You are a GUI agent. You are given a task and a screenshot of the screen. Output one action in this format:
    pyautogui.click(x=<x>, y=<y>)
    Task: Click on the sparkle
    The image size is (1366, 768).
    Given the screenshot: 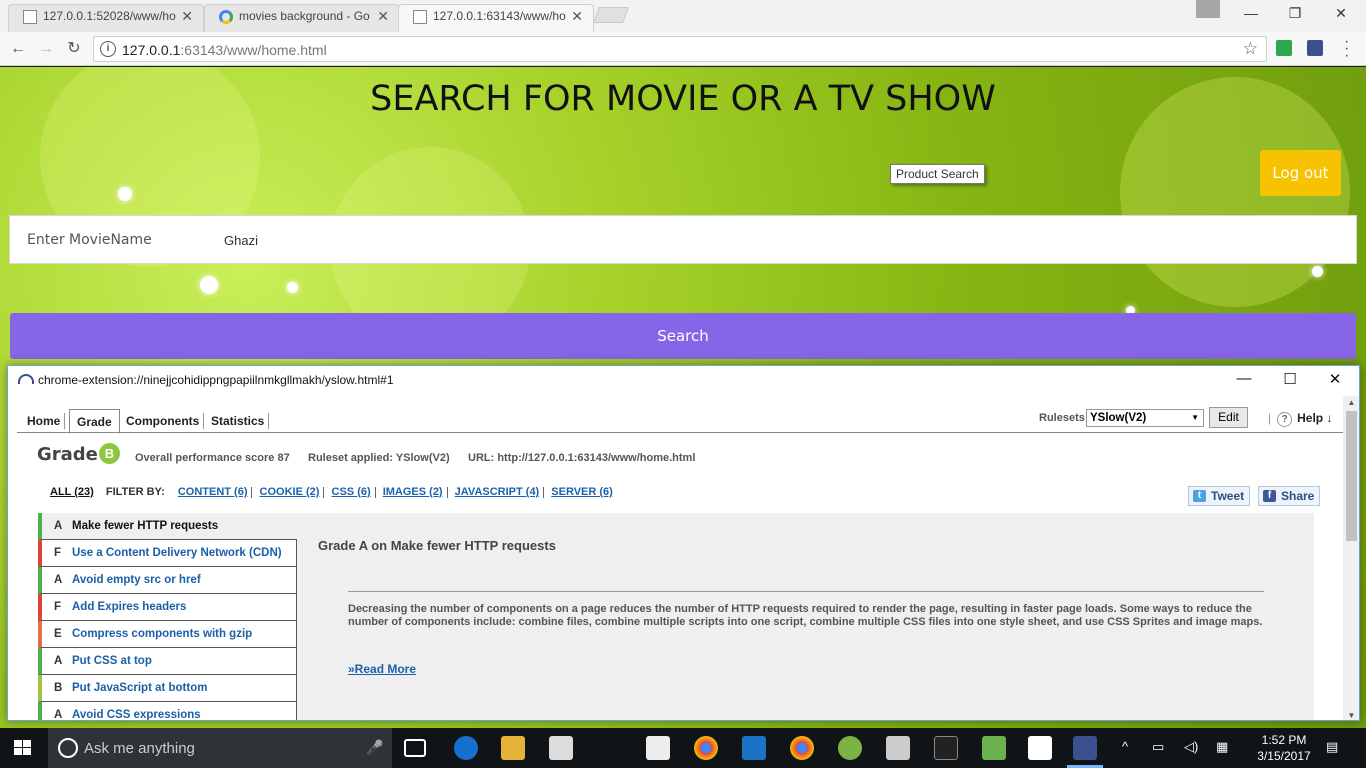 What is the action you would take?
    pyautogui.click(x=209, y=285)
    